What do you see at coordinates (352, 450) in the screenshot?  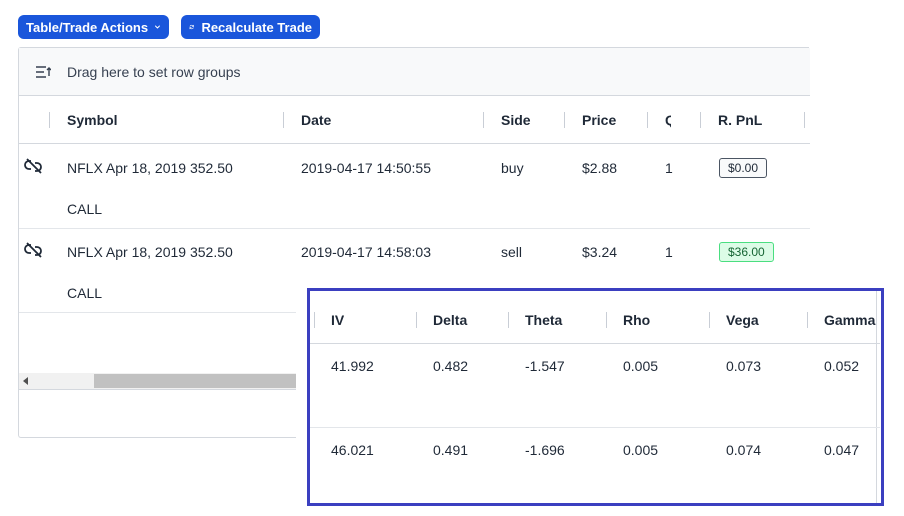 I see `iv-cell: 46.021` at bounding box center [352, 450].